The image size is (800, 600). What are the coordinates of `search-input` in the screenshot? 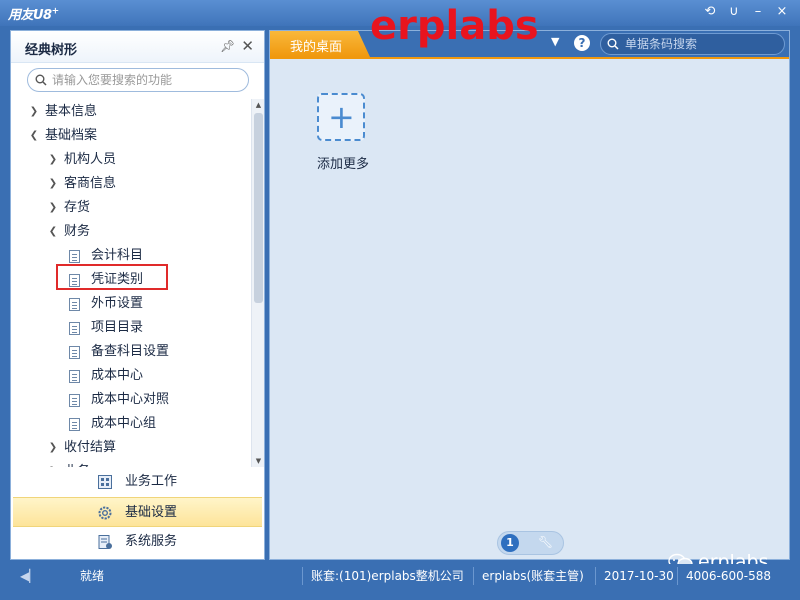 It's located at (147, 80).